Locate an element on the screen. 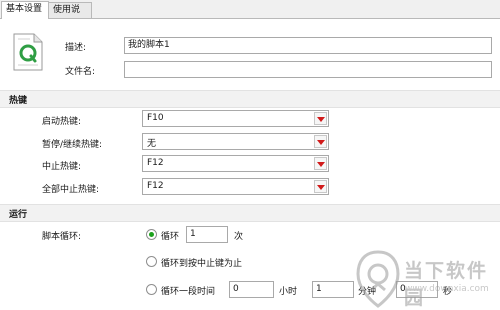 The image size is (500, 310). loop-count-input: 1 is located at coordinates (207, 234).